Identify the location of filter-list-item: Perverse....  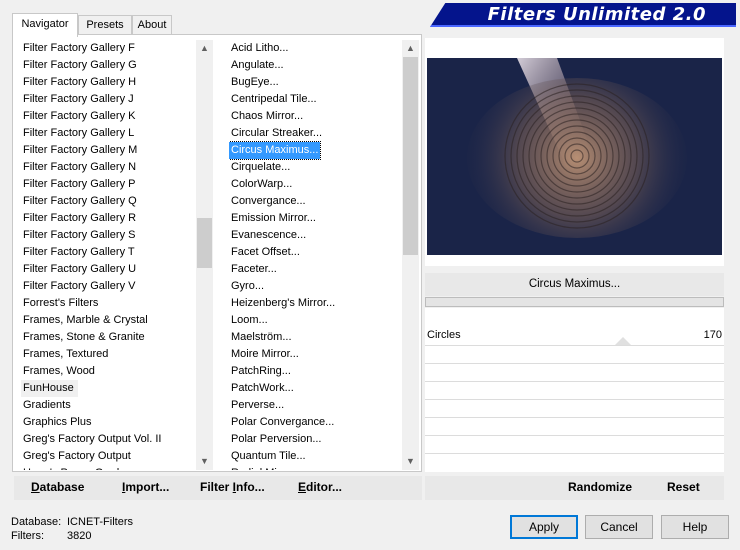
(315, 405).